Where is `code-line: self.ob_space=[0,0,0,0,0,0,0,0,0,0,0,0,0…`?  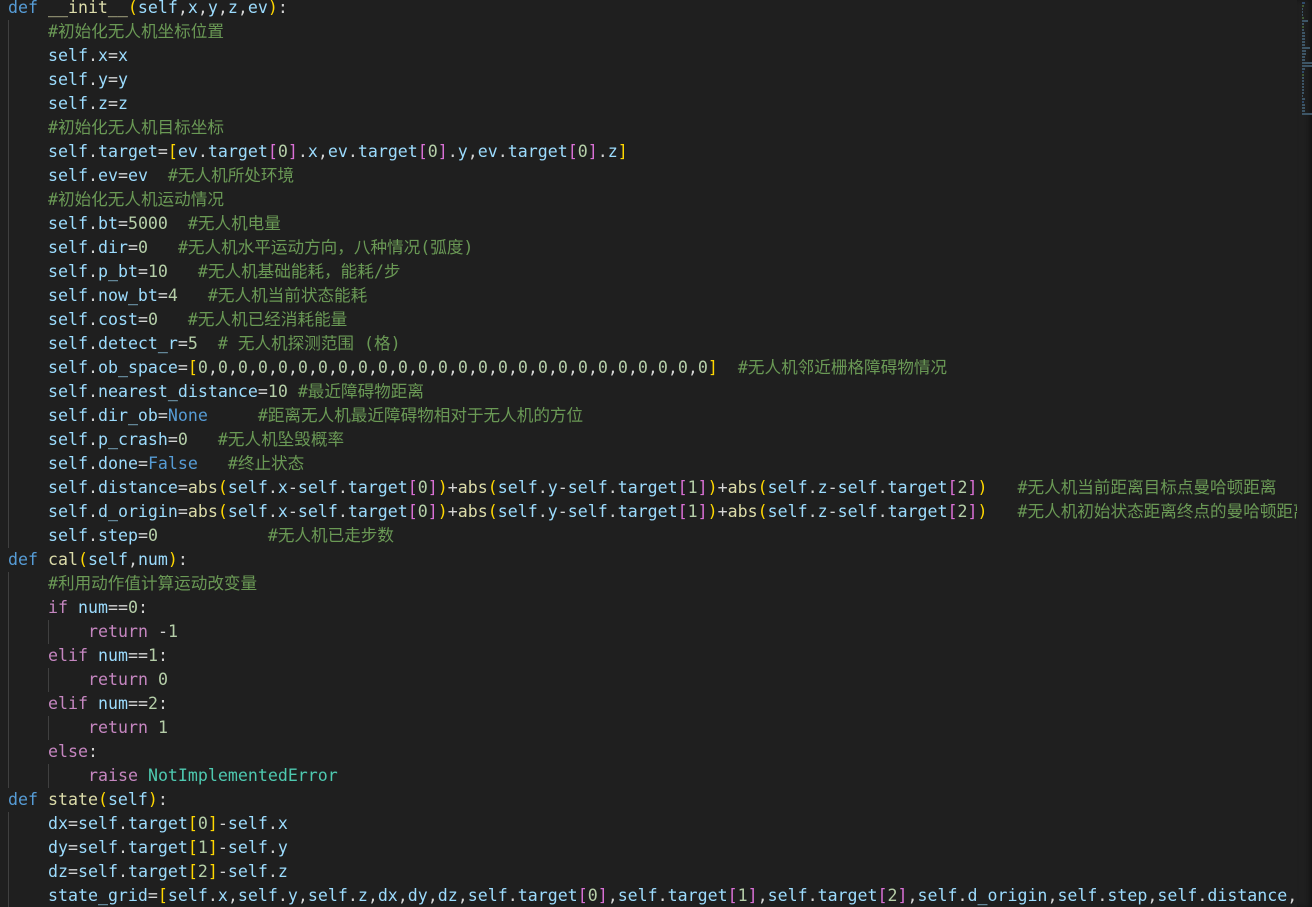
code-line: self.ob_space=[0,0,0,0,0,0,0,0,0,0,0,0,0… is located at coordinates (652, 368).